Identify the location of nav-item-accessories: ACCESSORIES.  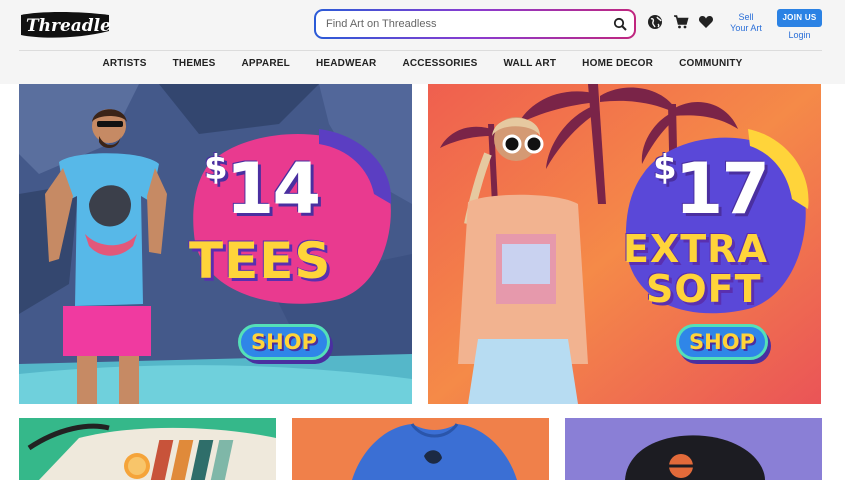
(439, 66).